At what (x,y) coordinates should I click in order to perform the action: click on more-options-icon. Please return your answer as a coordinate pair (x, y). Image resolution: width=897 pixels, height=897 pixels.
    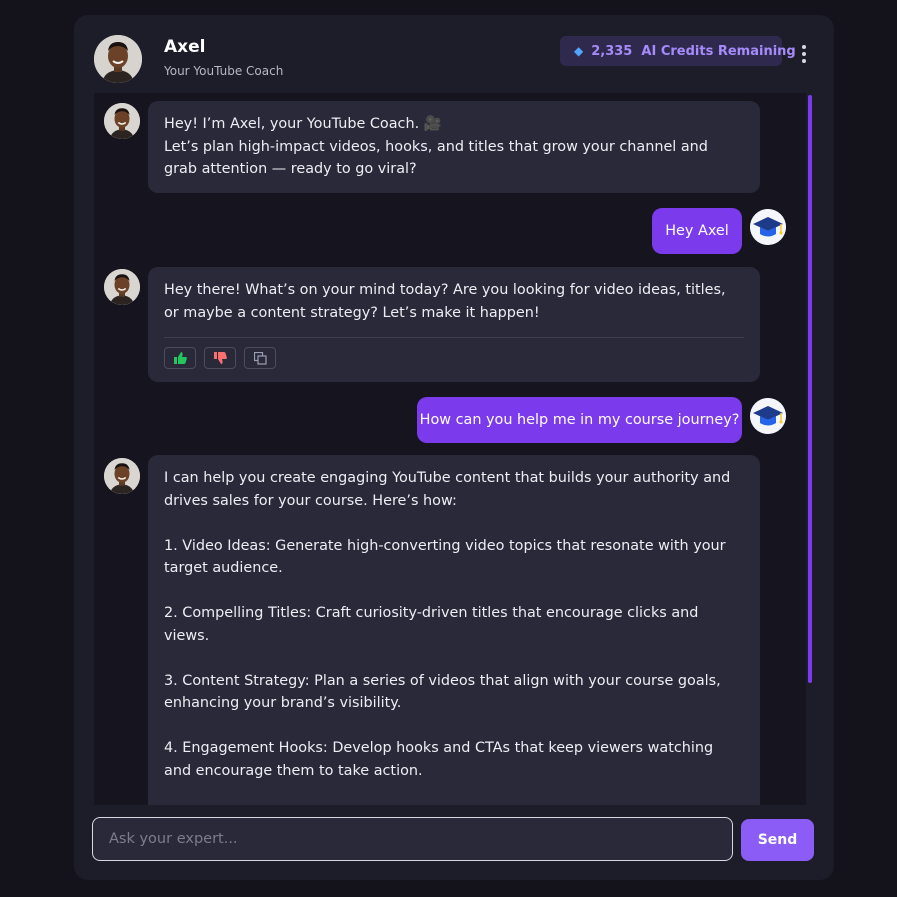
    Looking at the image, I should click on (804, 54).